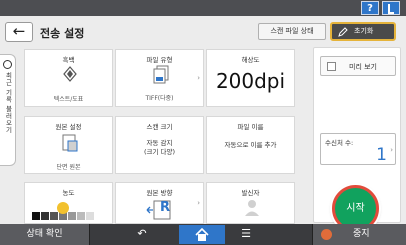 This screenshot has height=245, width=406. What do you see at coordinates (326, 234) in the screenshot?
I see `stop-icon` at bounding box center [326, 234].